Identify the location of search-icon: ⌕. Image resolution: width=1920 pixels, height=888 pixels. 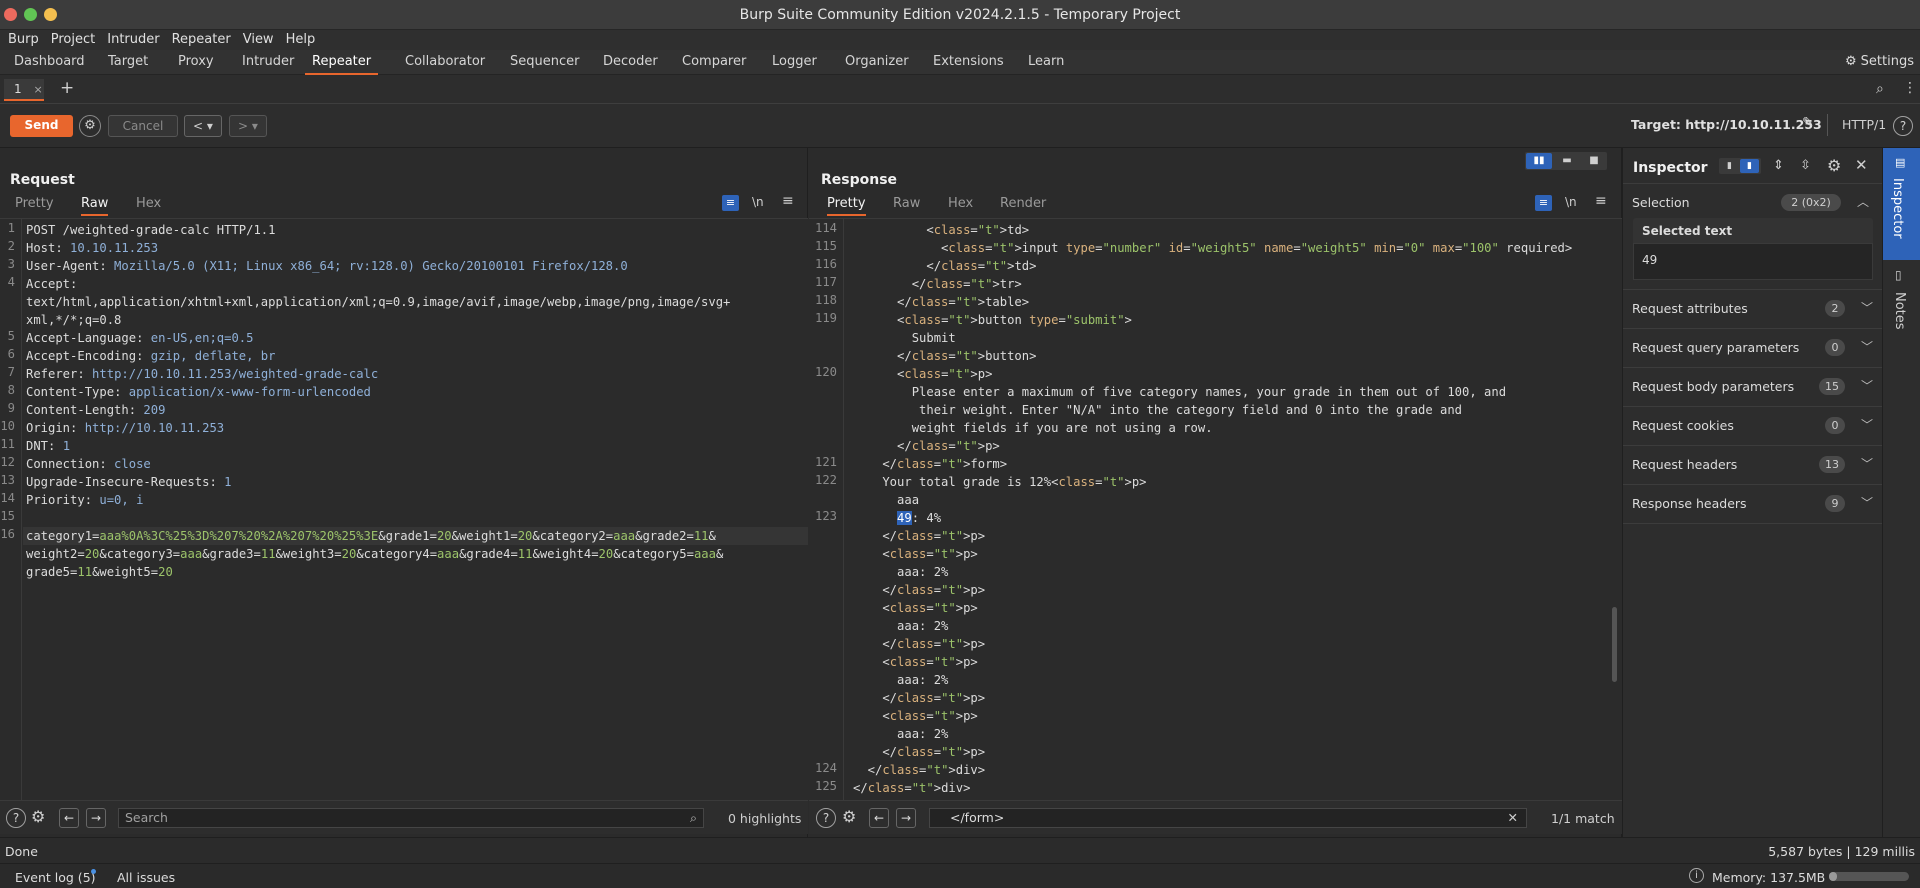
(1880, 89).